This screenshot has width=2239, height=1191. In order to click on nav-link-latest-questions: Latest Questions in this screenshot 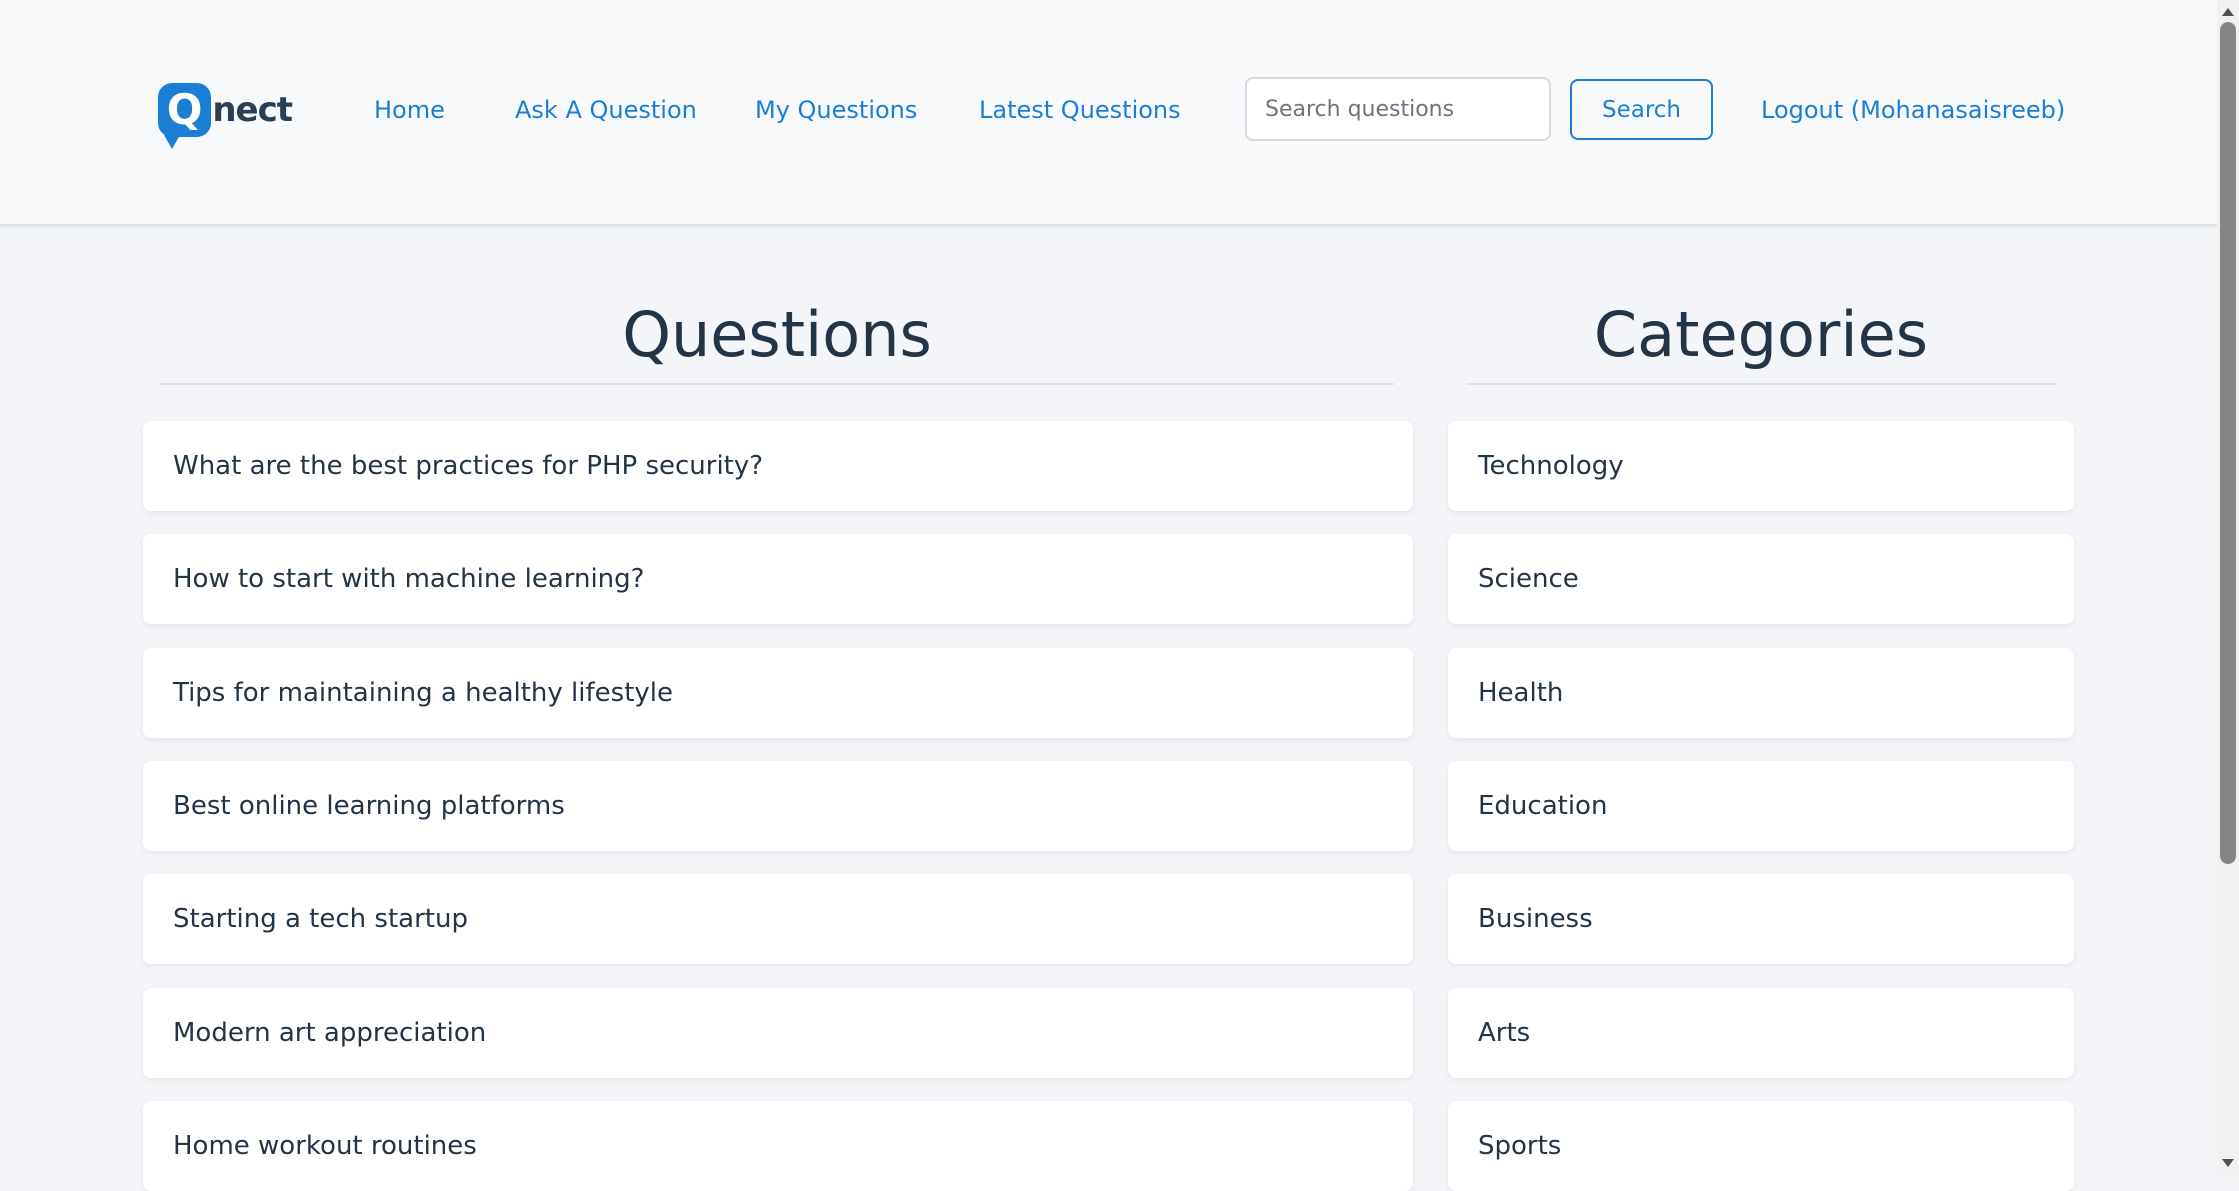, I will do `click(1080, 110)`.